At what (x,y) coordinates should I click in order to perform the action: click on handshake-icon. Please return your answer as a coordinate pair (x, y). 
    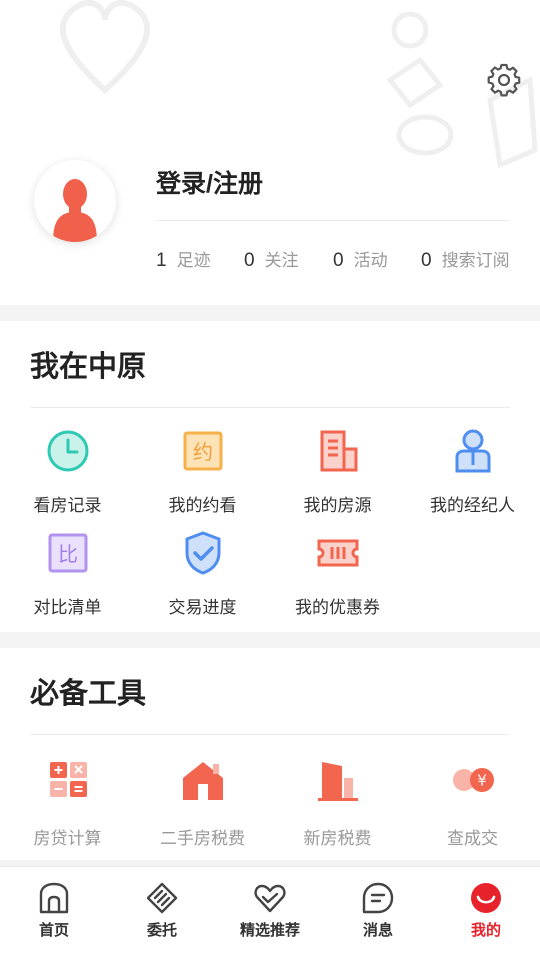
    Looking at the image, I should click on (162, 898).